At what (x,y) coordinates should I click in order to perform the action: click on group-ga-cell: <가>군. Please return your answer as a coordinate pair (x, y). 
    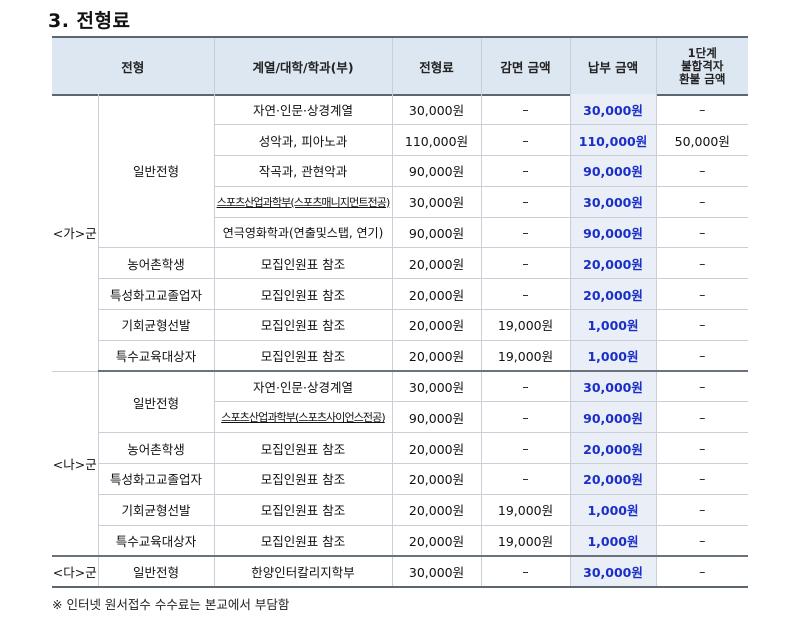
    Looking at the image, I should click on (75, 233).